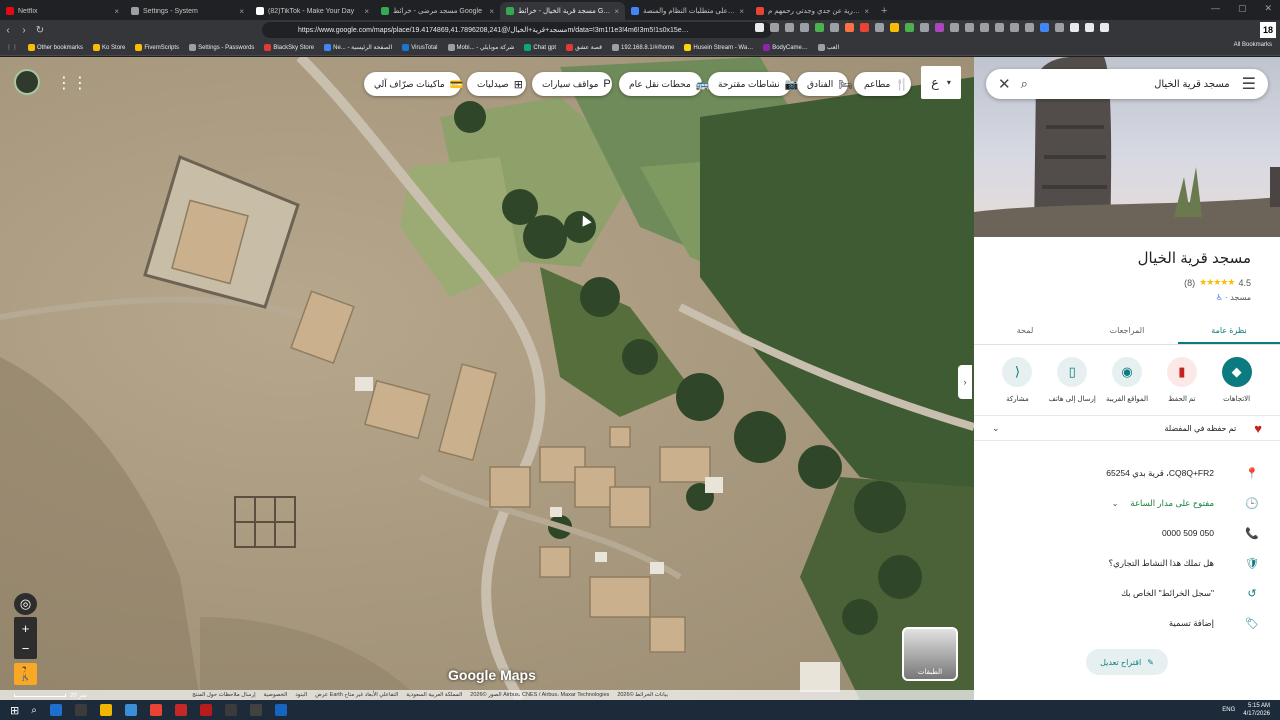 The image size is (1280, 720). I want to click on attribution-item: الخصوصية, so click(276, 695).